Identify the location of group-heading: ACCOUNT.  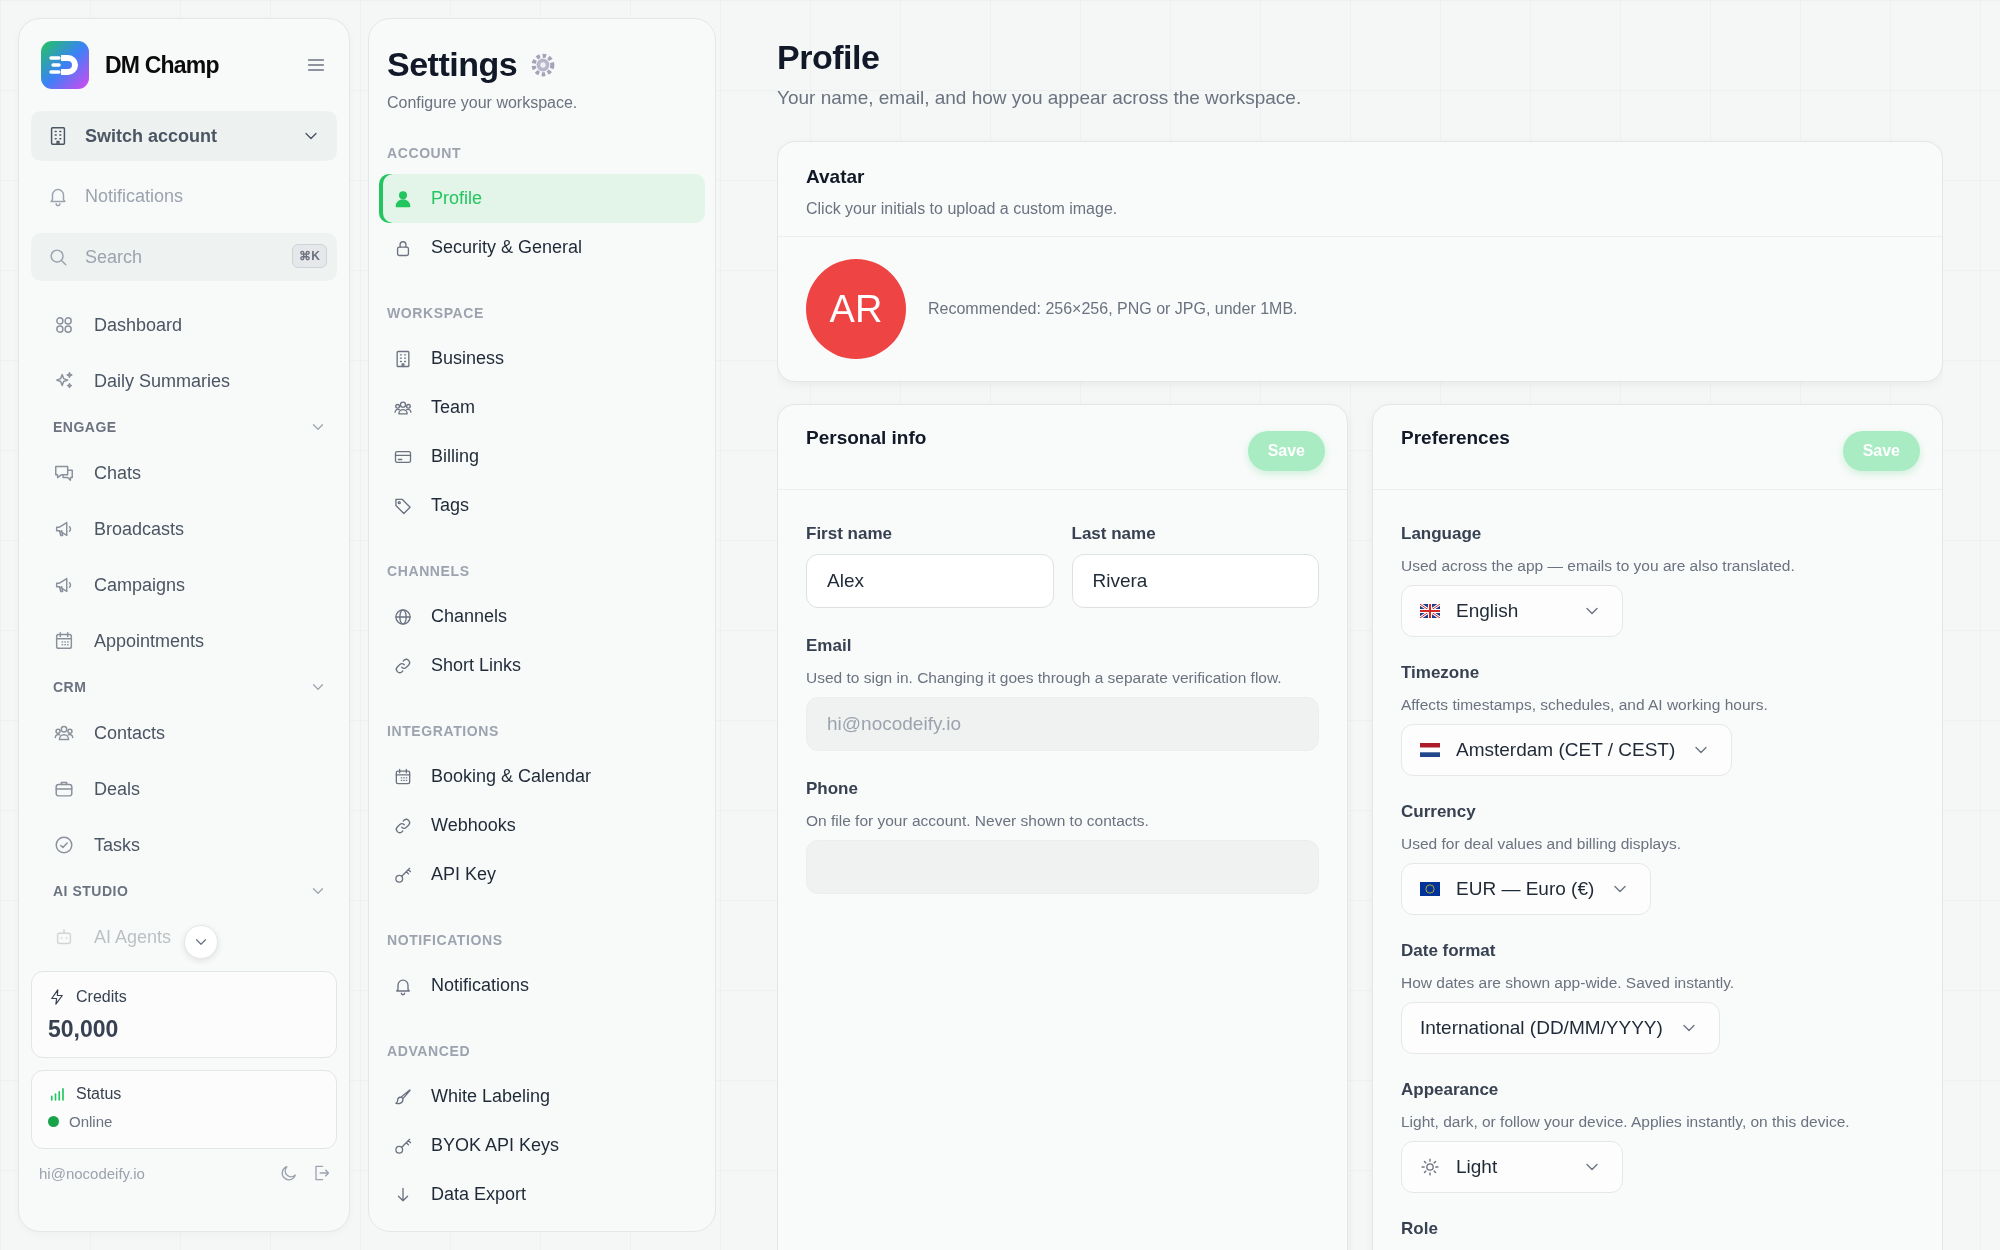
(424, 153).